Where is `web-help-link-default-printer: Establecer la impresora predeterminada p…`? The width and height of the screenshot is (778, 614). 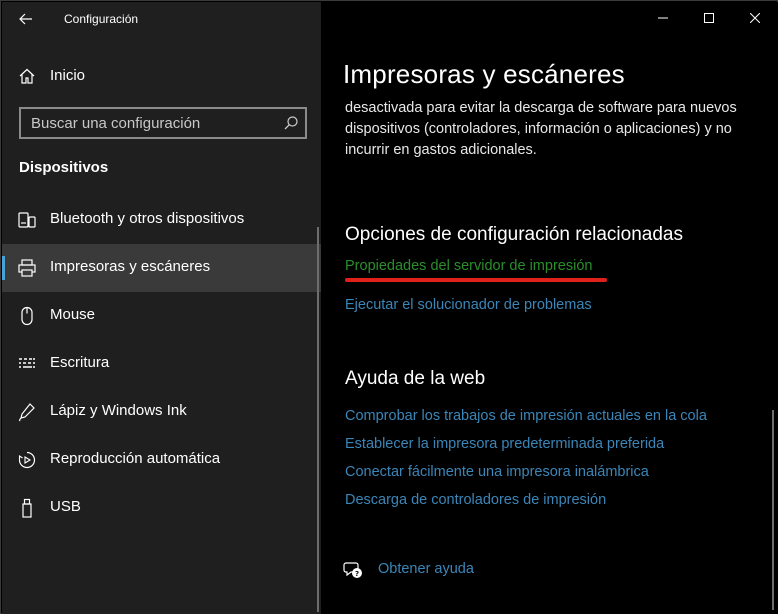 web-help-link-default-printer: Establecer la impresora predeterminada p… is located at coordinates (504, 444).